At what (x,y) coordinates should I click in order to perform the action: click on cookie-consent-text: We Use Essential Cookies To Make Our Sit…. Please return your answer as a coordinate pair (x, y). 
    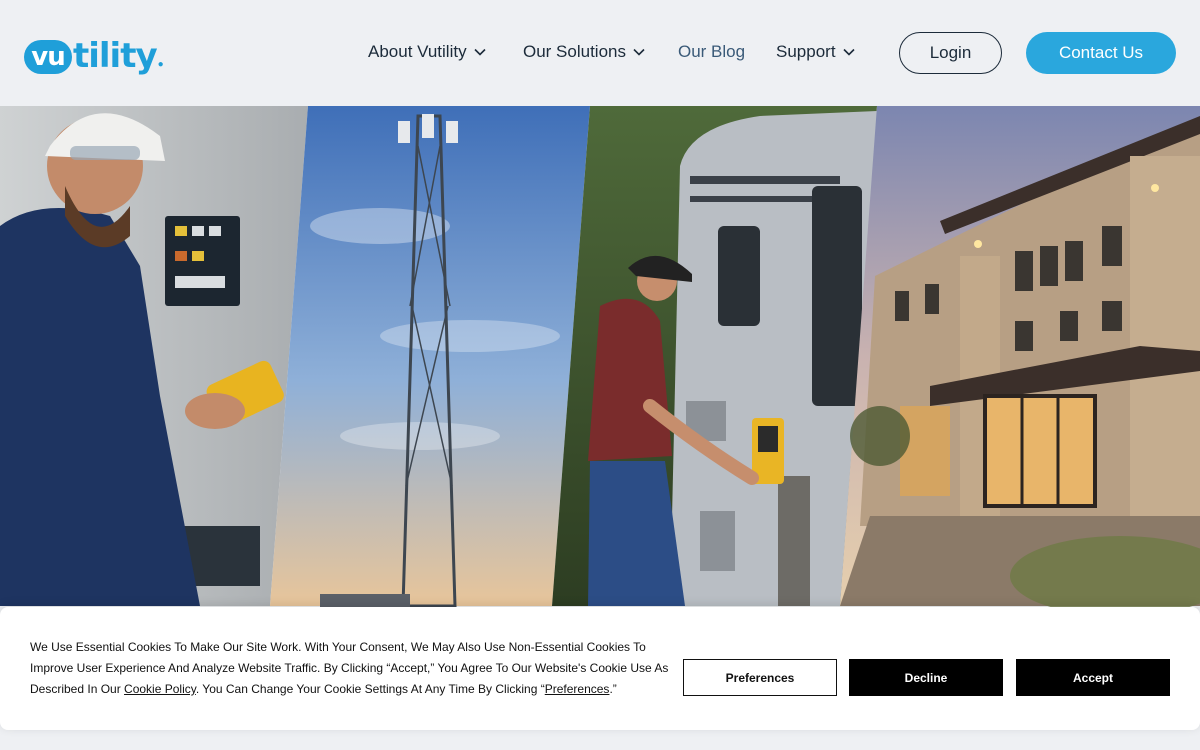
    Looking at the image, I should click on (350, 668).